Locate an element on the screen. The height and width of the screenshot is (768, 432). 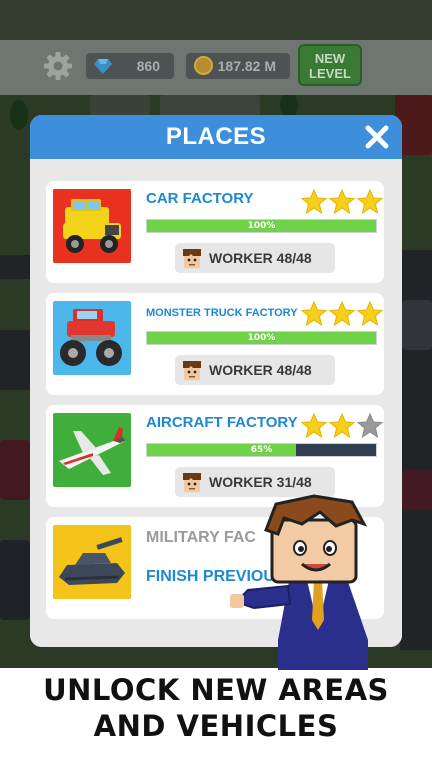
progress-bar: 65% is located at coordinates (261, 450).